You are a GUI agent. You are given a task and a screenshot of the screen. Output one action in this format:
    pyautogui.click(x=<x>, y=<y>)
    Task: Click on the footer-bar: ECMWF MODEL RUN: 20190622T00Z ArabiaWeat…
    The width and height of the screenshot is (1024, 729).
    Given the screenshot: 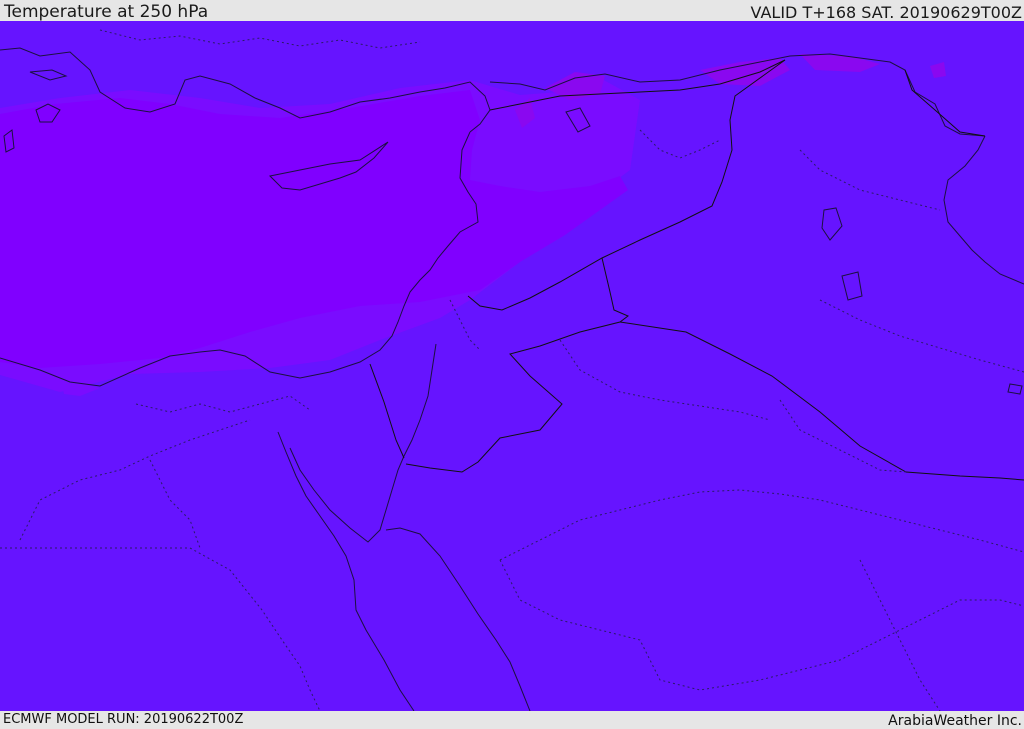 What is the action you would take?
    pyautogui.click(x=512, y=720)
    